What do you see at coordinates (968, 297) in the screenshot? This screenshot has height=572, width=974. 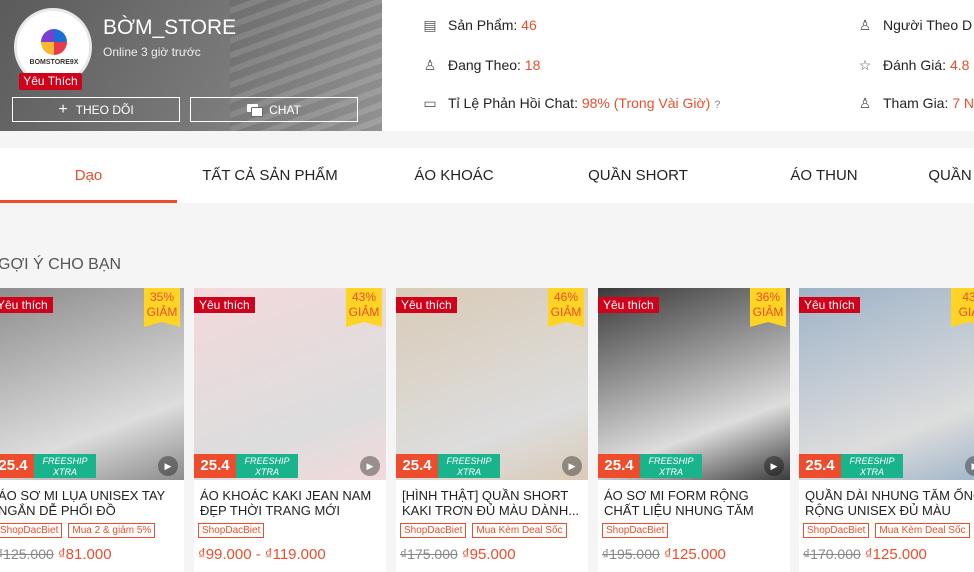 I see `discount-value: 43` at bounding box center [968, 297].